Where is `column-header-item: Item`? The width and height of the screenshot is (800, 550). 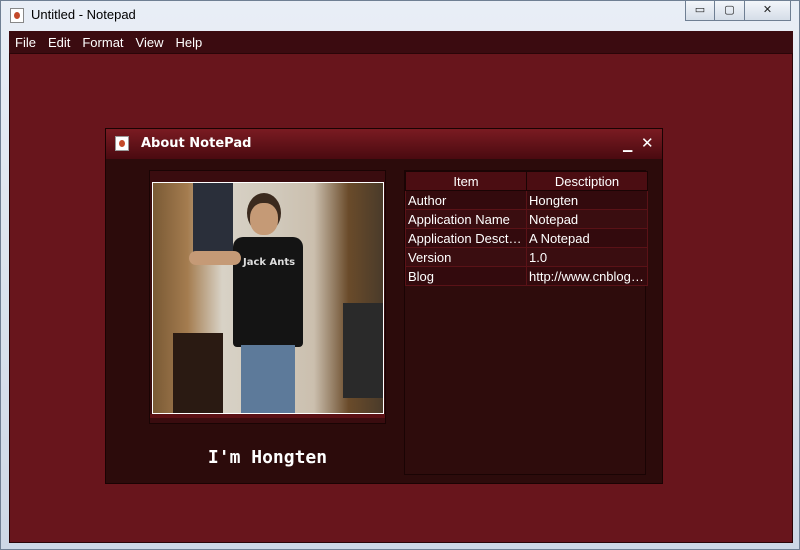 column-header-item: Item is located at coordinates (466, 181).